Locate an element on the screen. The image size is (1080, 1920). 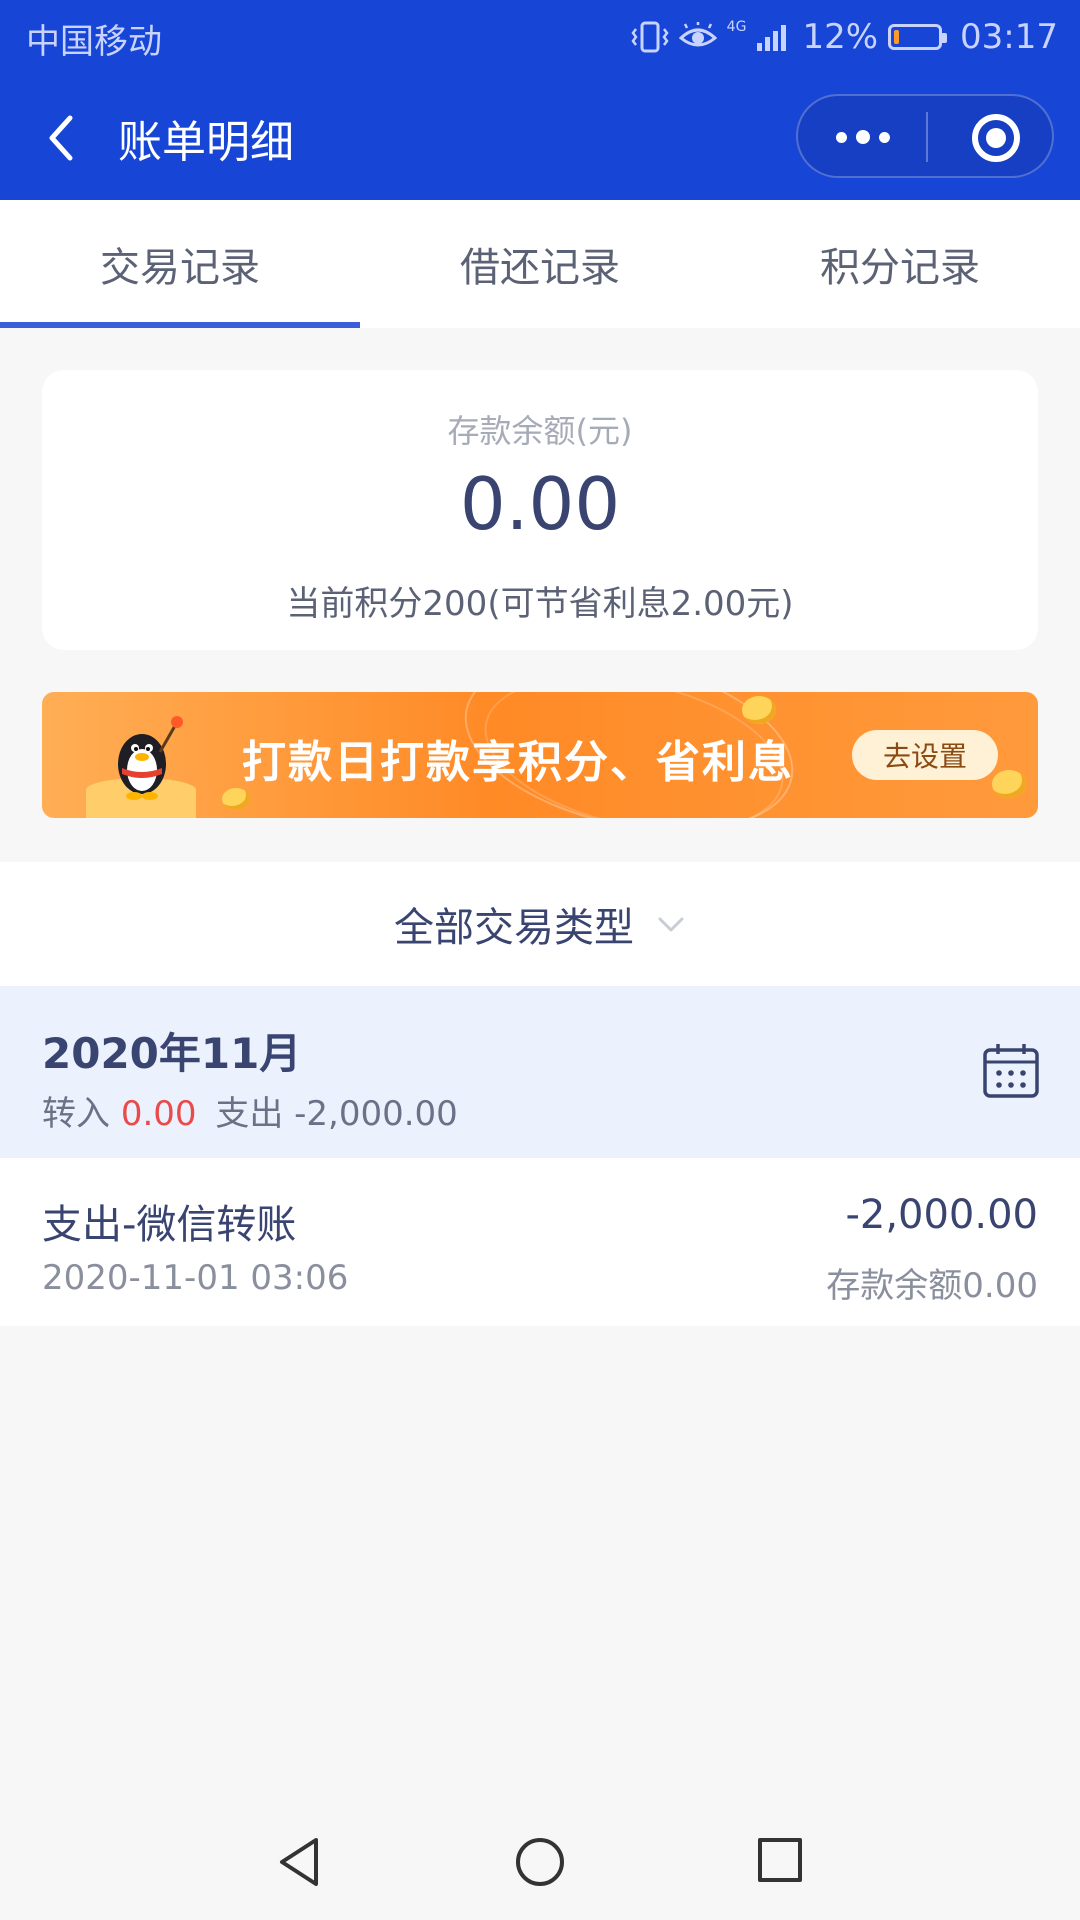
out-label: 支出 is located at coordinates (249, 1114).